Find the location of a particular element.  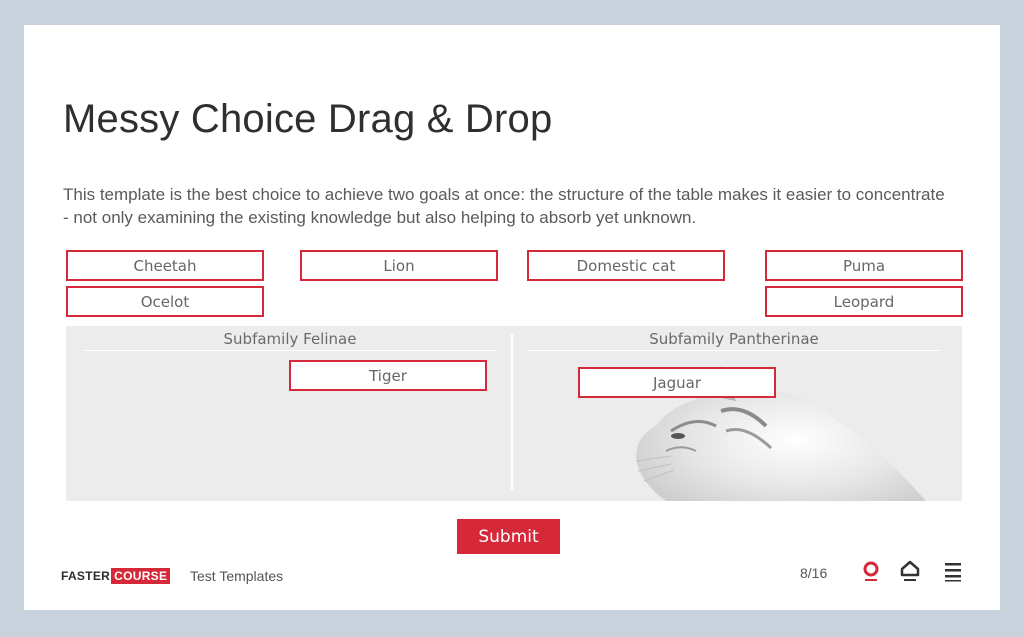

column-header-pantherinae: Subfamily Pantherinae is located at coordinates (734, 339).